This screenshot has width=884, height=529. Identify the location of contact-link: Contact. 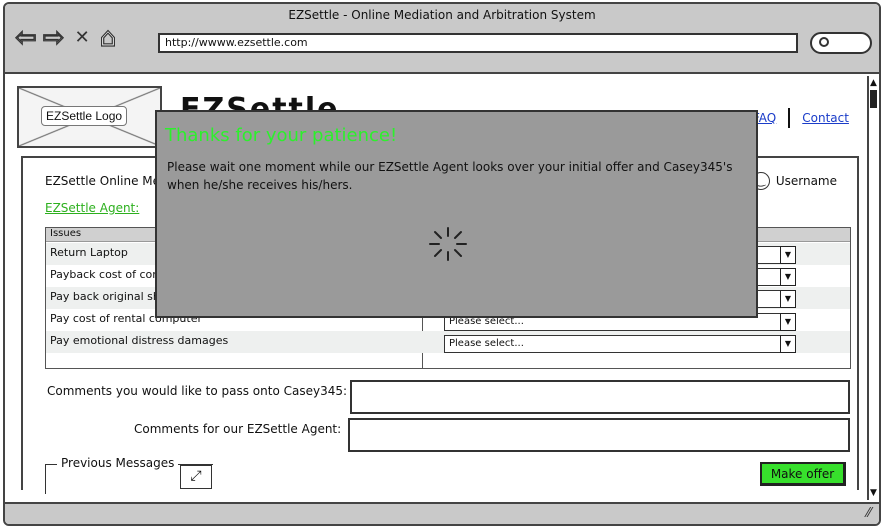
(825, 118).